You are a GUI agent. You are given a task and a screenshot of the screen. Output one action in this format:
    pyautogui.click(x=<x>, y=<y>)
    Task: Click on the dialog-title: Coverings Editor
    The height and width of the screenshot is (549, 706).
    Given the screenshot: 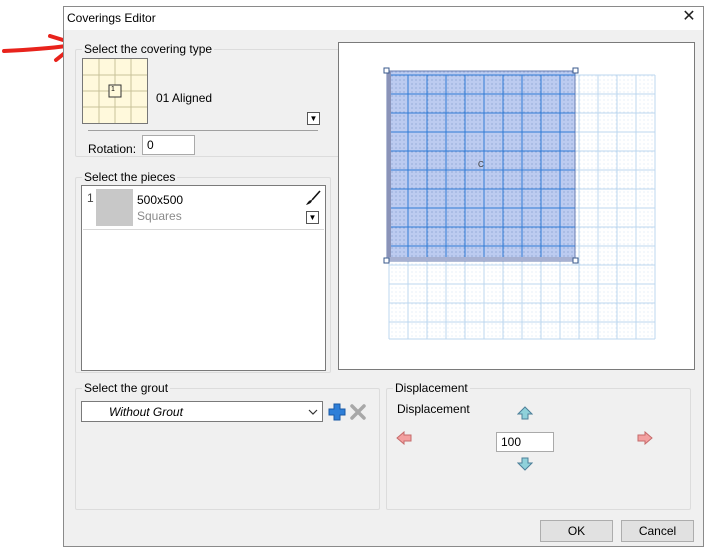 What is the action you would take?
    pyautogui.click(x=111, y=18)
    